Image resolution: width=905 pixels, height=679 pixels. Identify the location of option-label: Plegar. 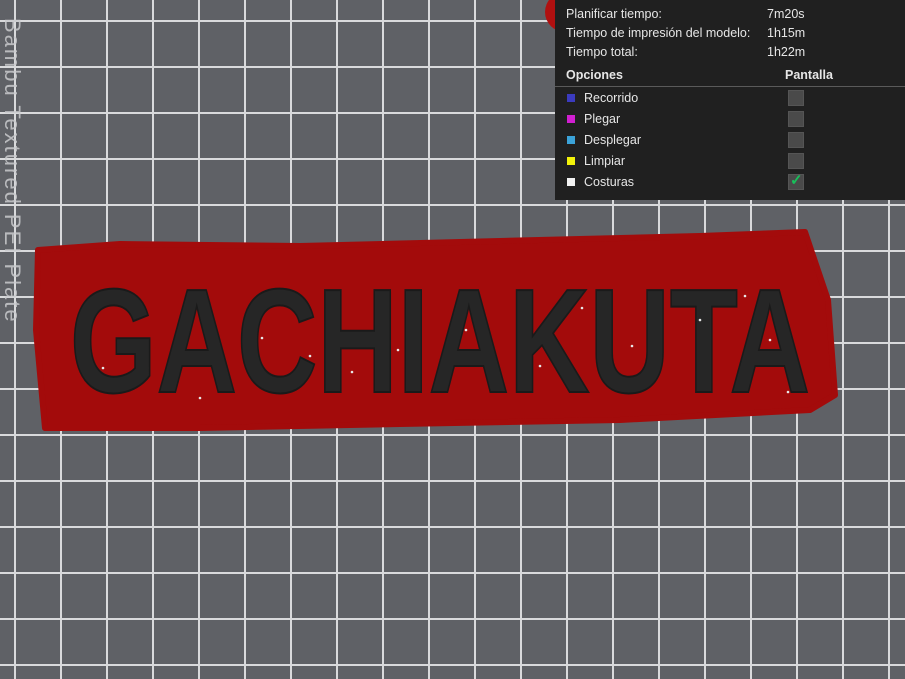
(602, 119).